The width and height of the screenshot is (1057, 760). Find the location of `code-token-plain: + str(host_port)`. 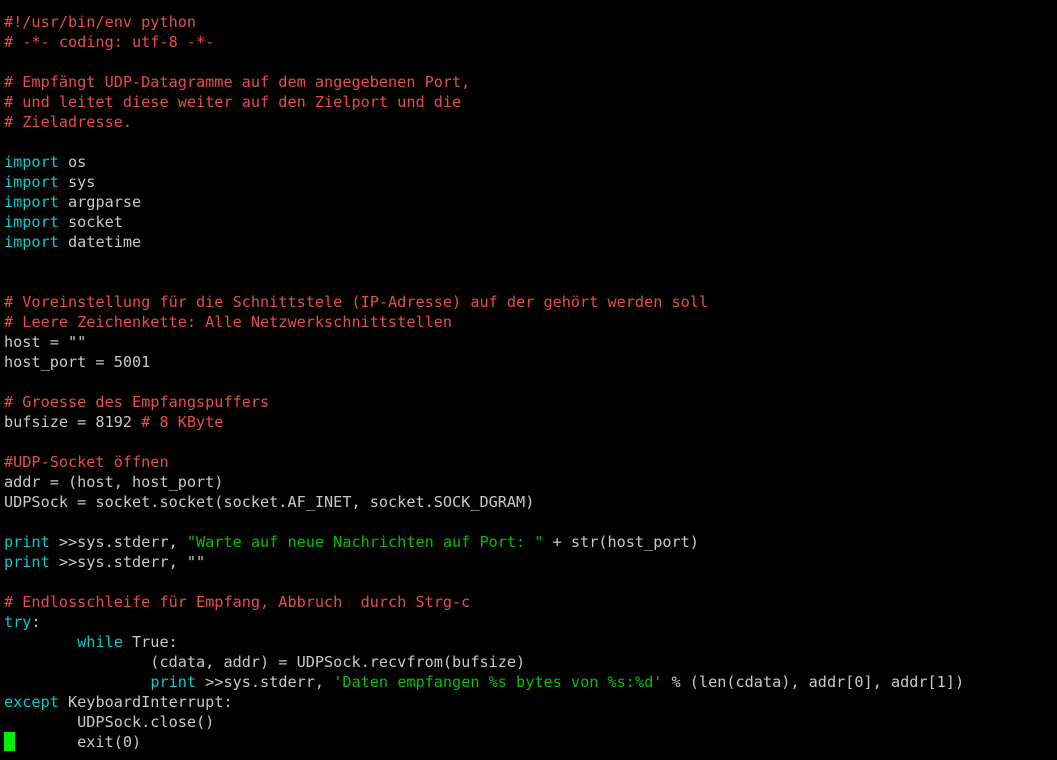

code-token-plain: + str(host_port) is located at coordinates (621, 542).